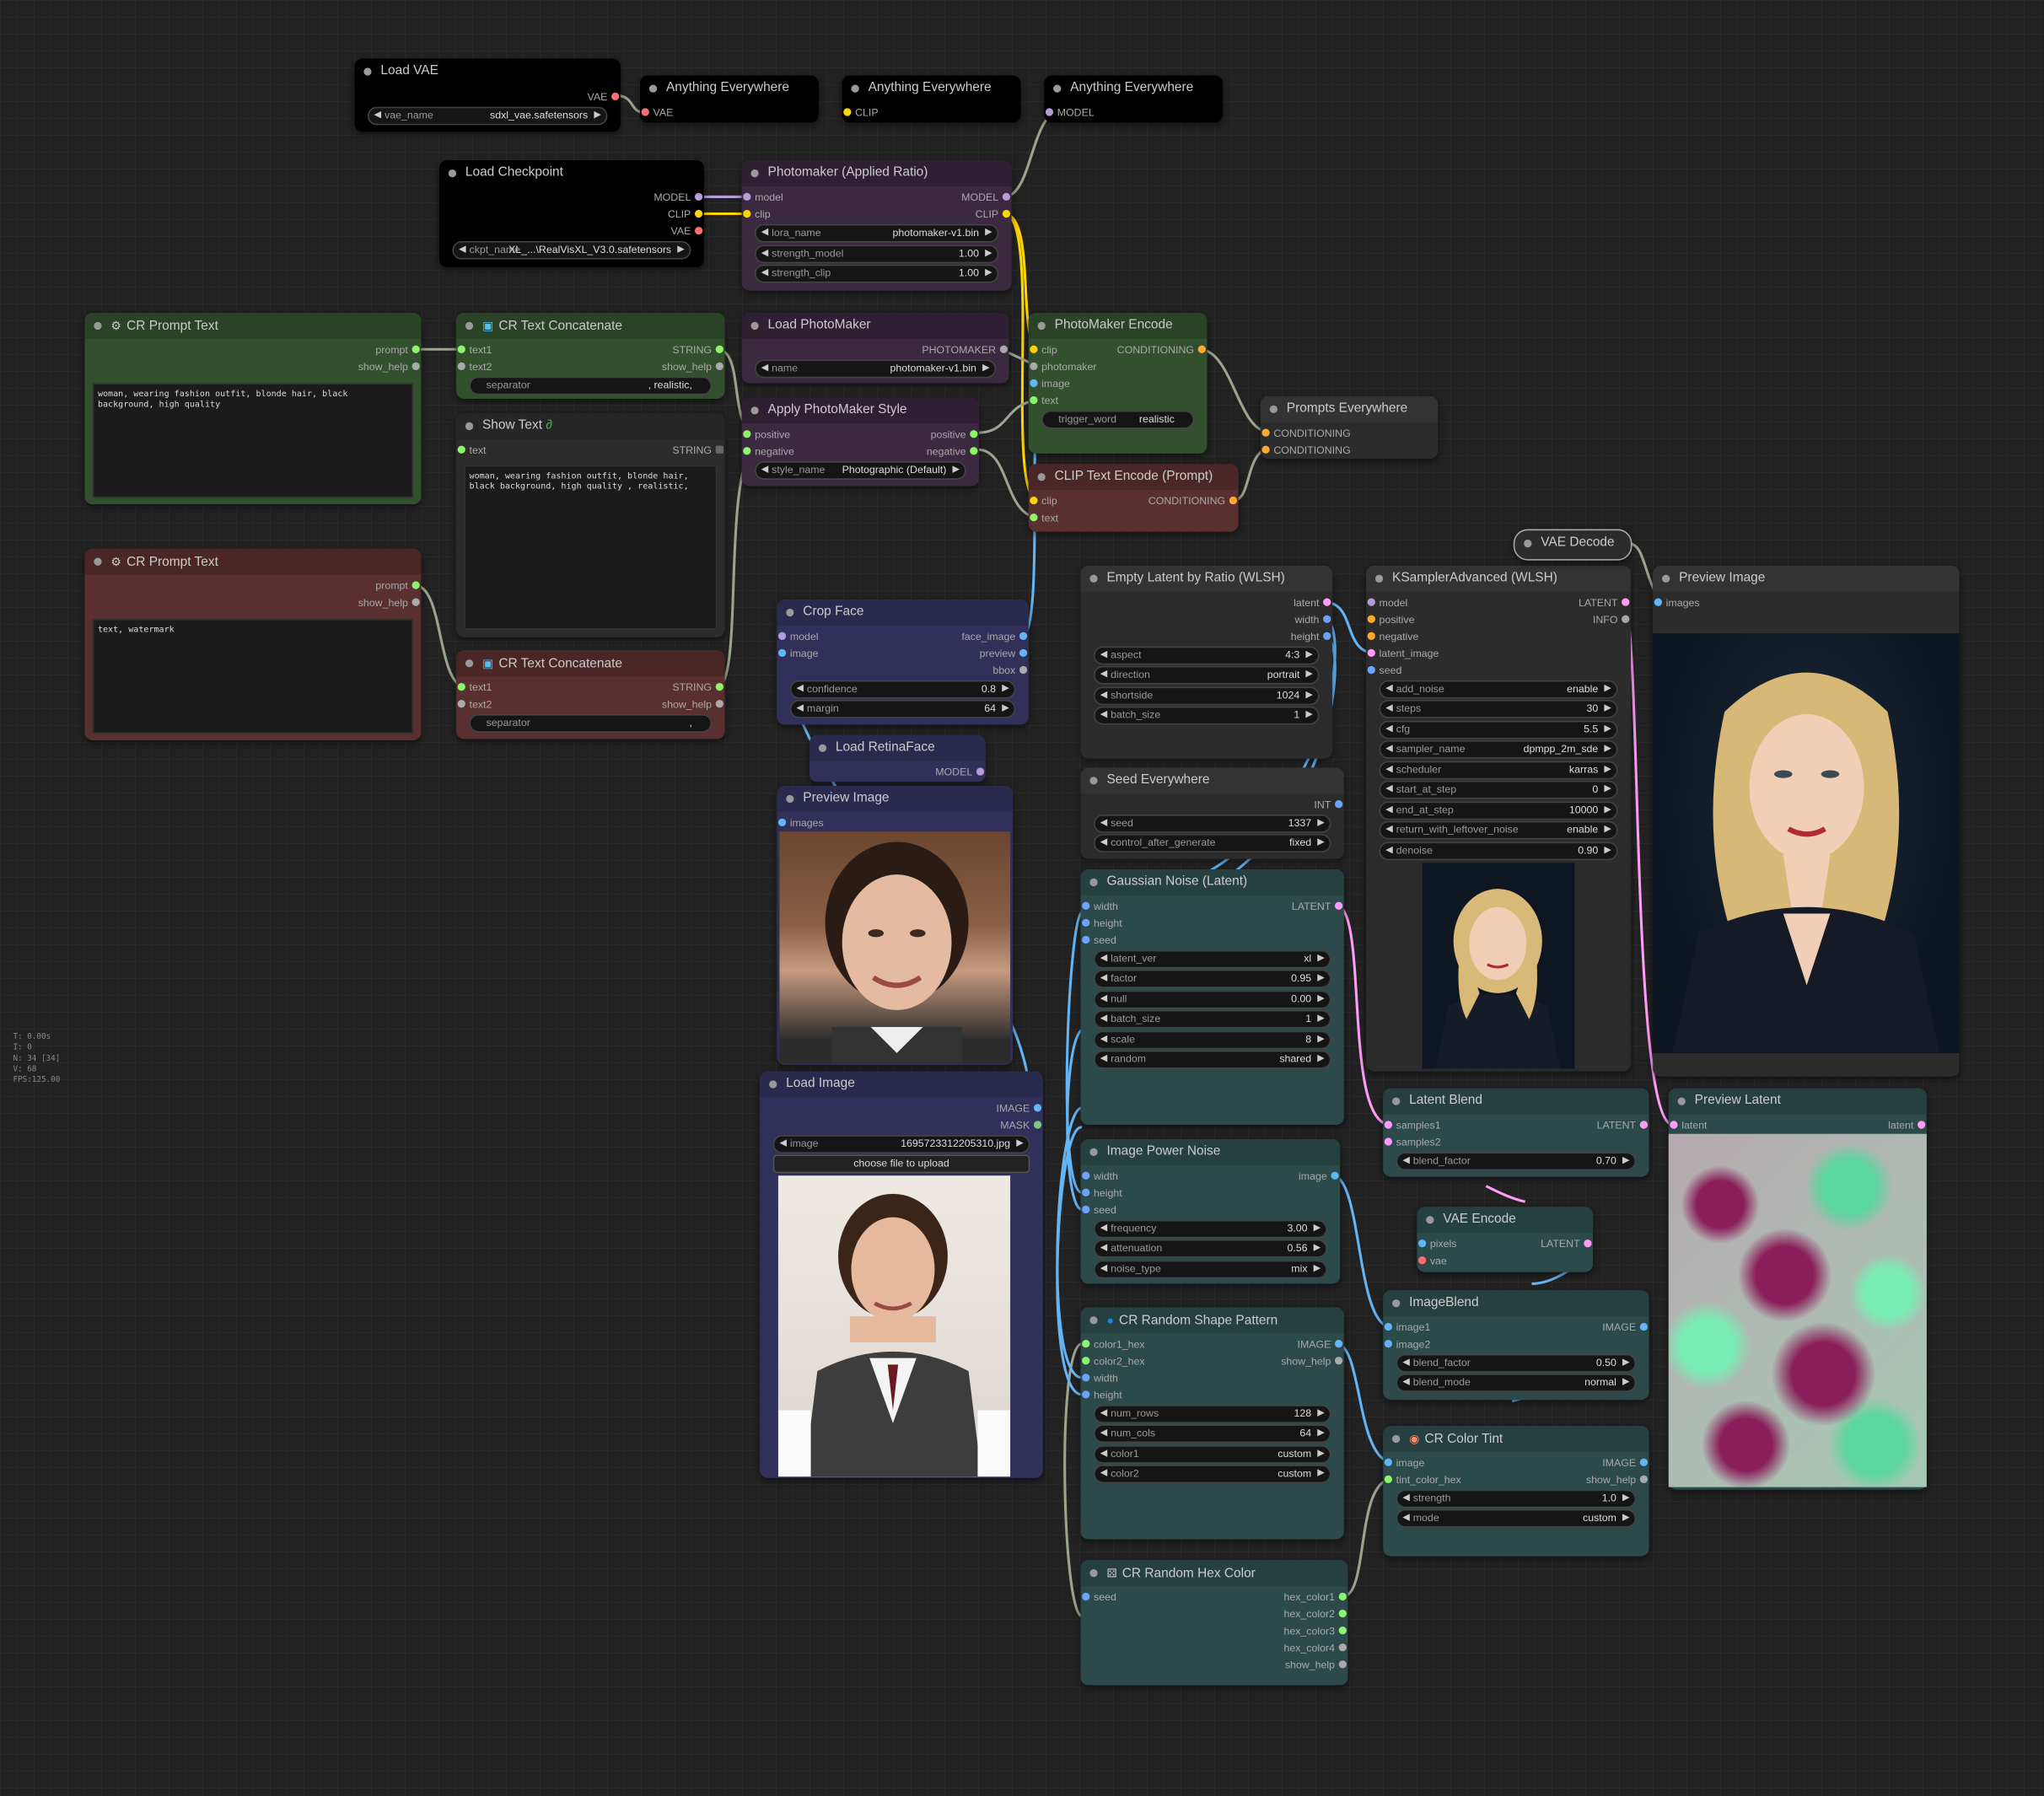 The image size is (2044, 1796). I want to click on output-string: STRING, so click(697, 350).